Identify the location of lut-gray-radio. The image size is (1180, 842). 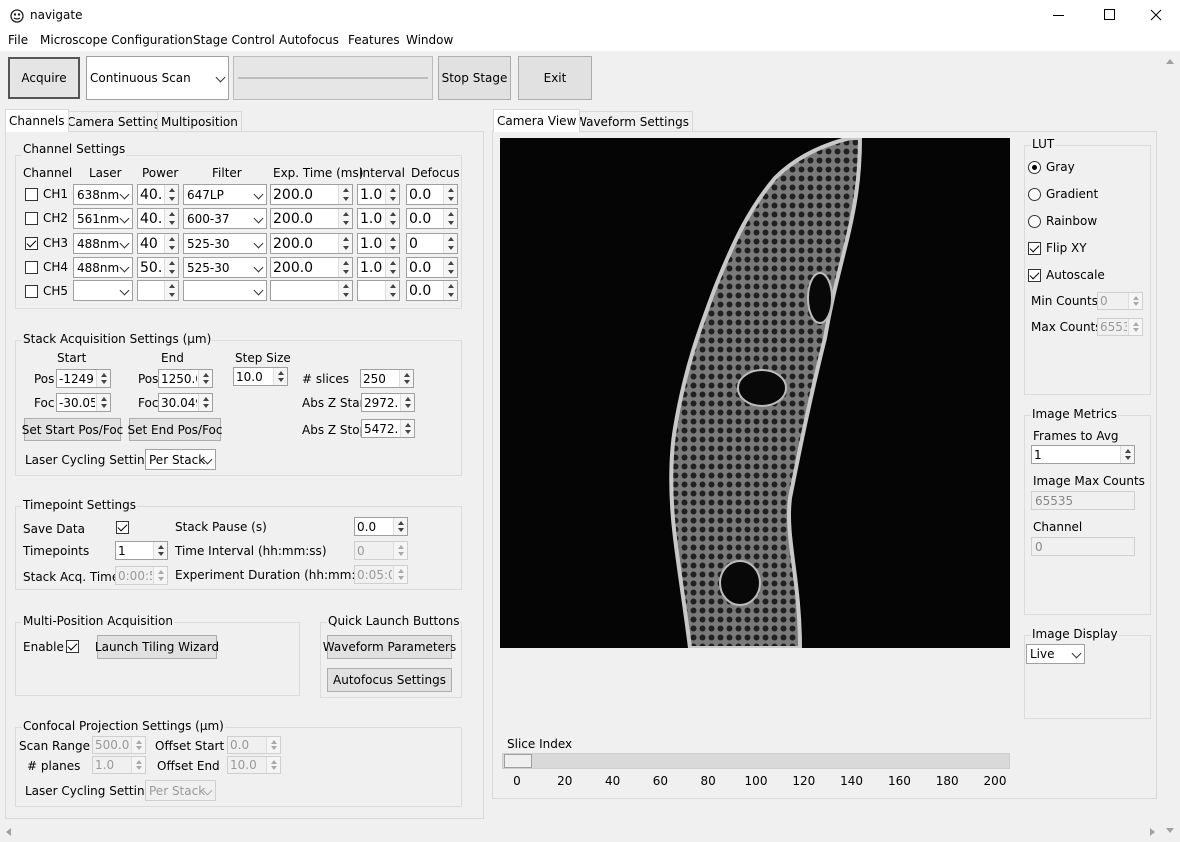
(1034, 167).